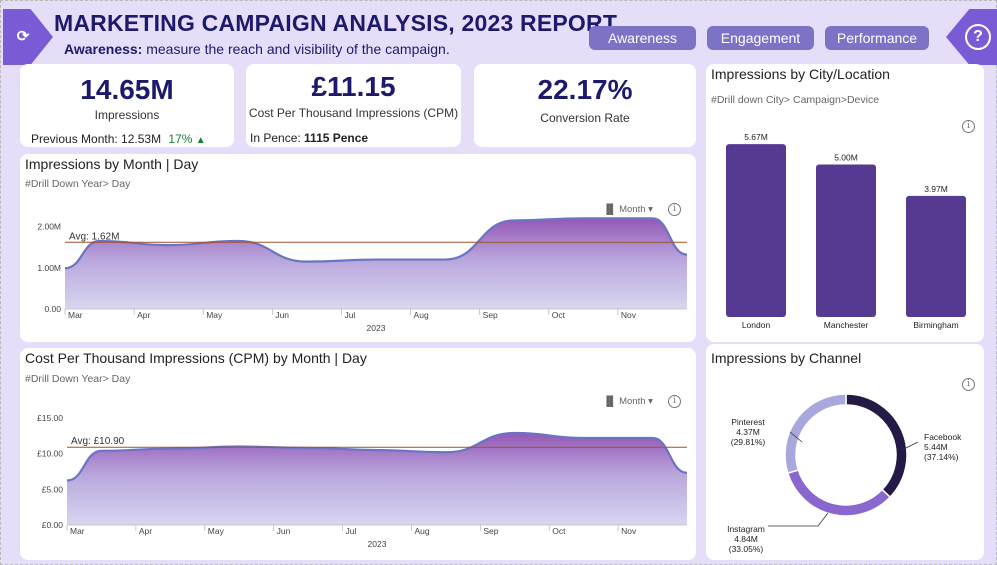  What do you see at coordinates (49, 268) in the screenshot?
I see `y-tick-label: 1.00M` at bounding box center [49, 268].